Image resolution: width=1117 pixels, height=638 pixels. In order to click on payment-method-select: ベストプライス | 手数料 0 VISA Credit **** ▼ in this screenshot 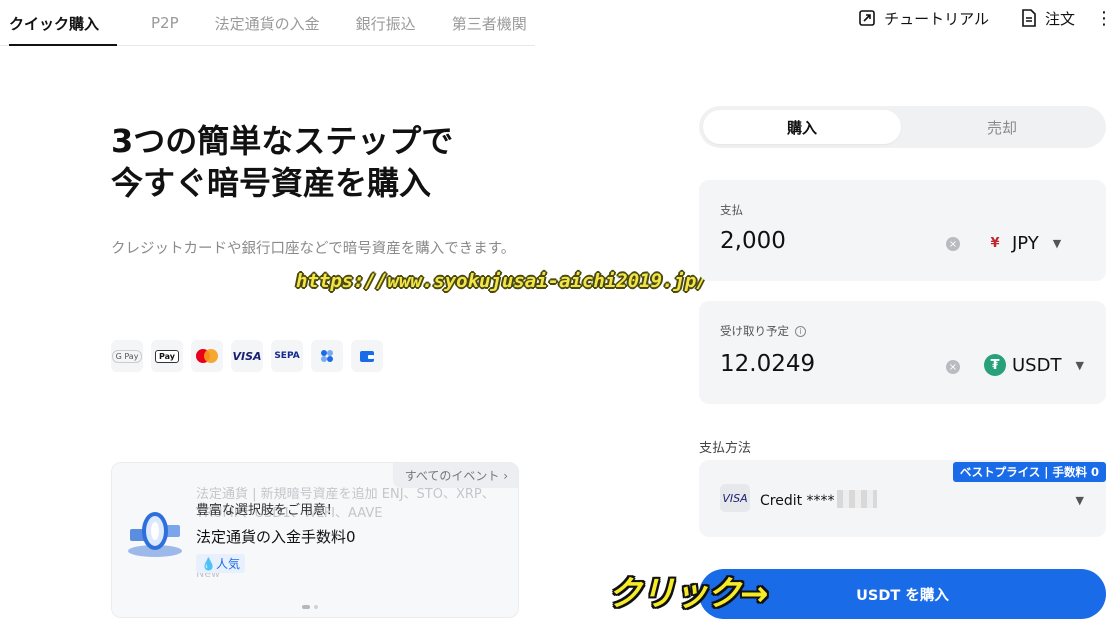, I will do `click(902, 498)`.